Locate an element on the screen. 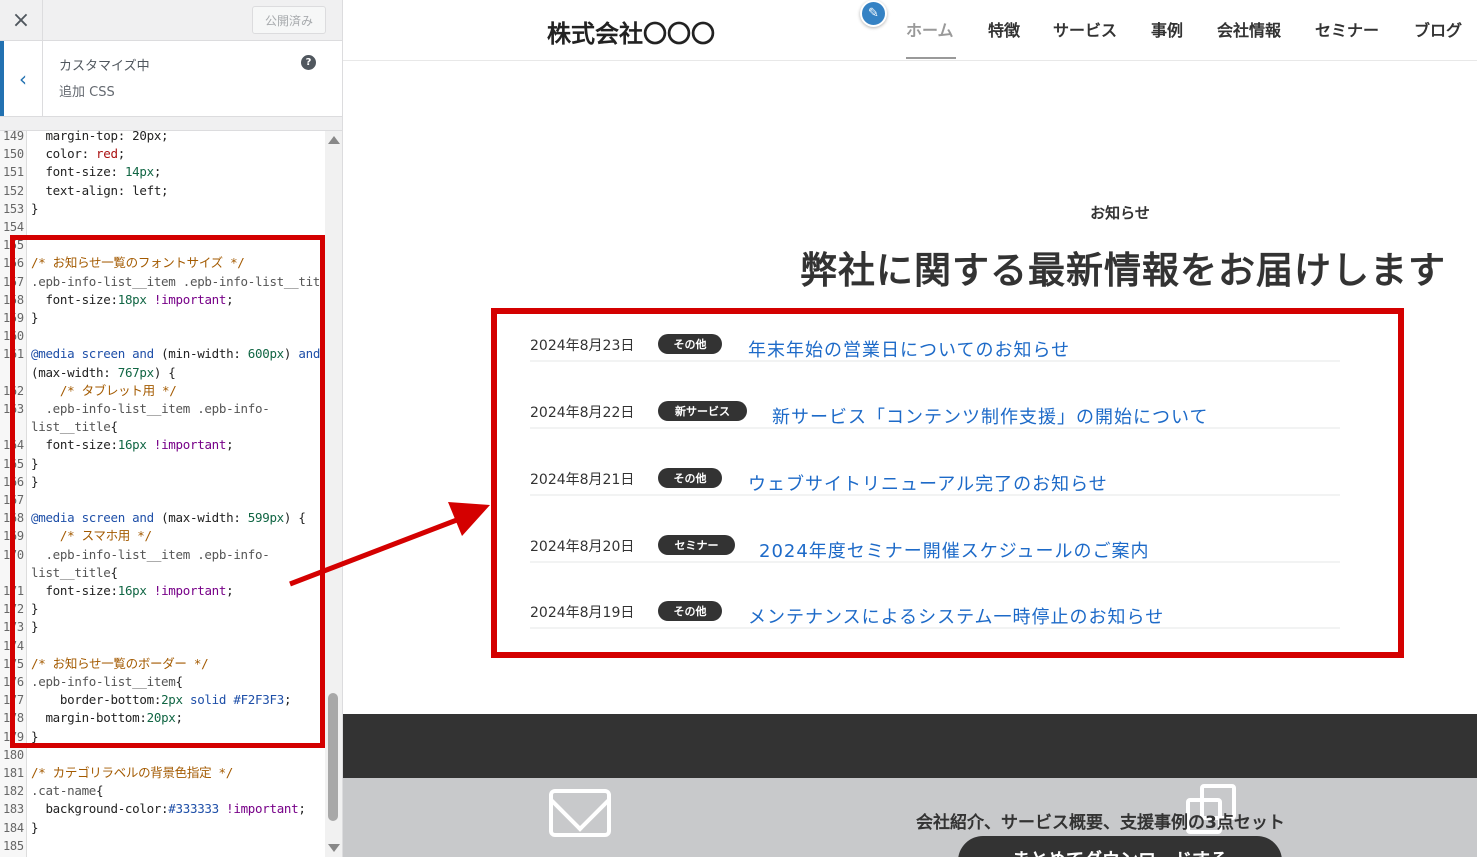 The image size is (1477, 857). annotation-arrow is located at coordinates (389, 544).